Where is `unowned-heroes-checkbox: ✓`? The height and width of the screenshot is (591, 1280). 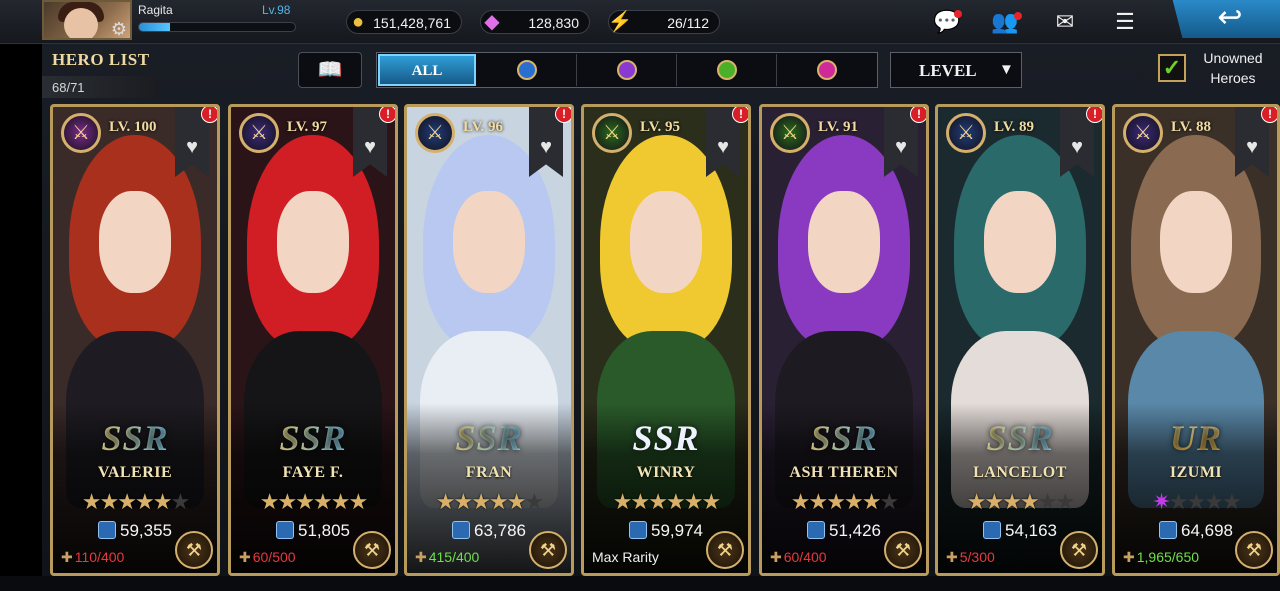 unowned-heroes-checkbox: ✓ is located at coordinates (1172, 68).